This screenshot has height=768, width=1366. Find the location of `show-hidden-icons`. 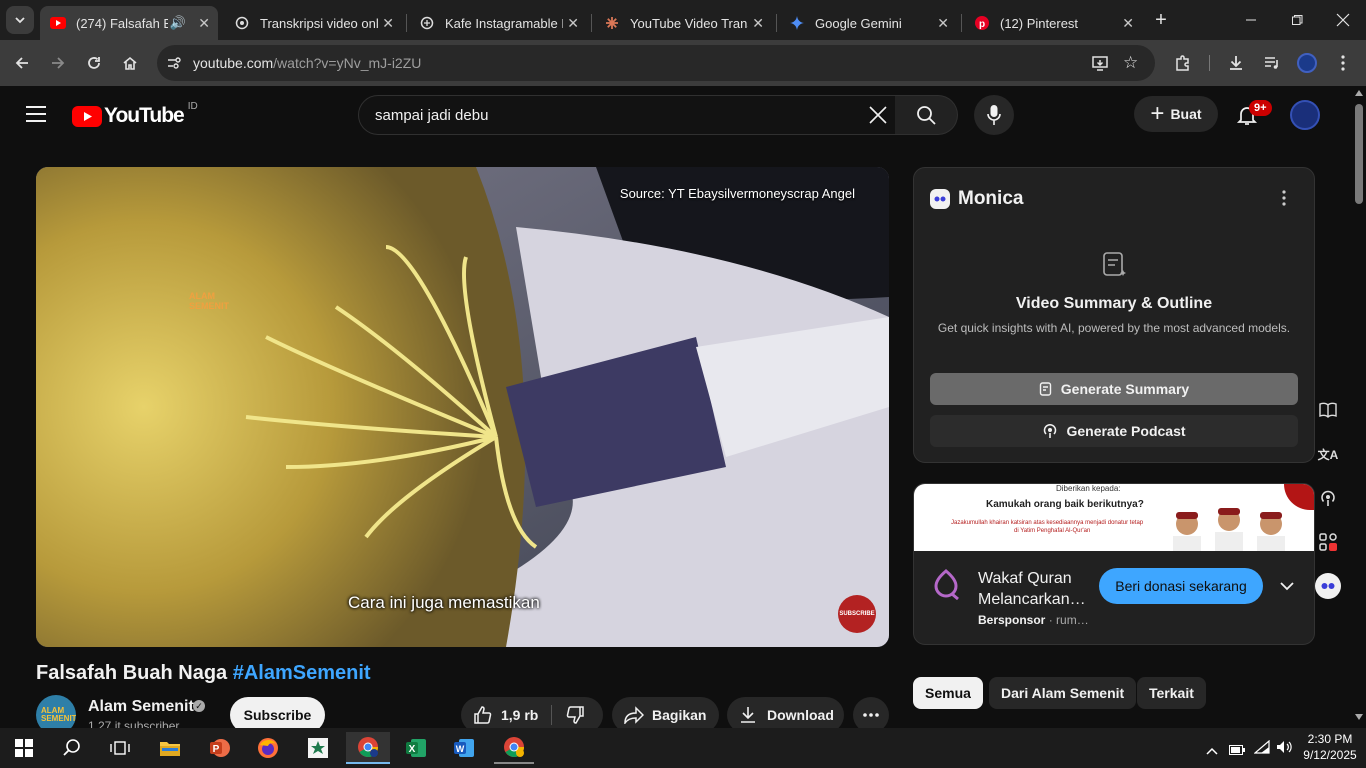

show-hidden-icons is located at coordinates (1212, 751).